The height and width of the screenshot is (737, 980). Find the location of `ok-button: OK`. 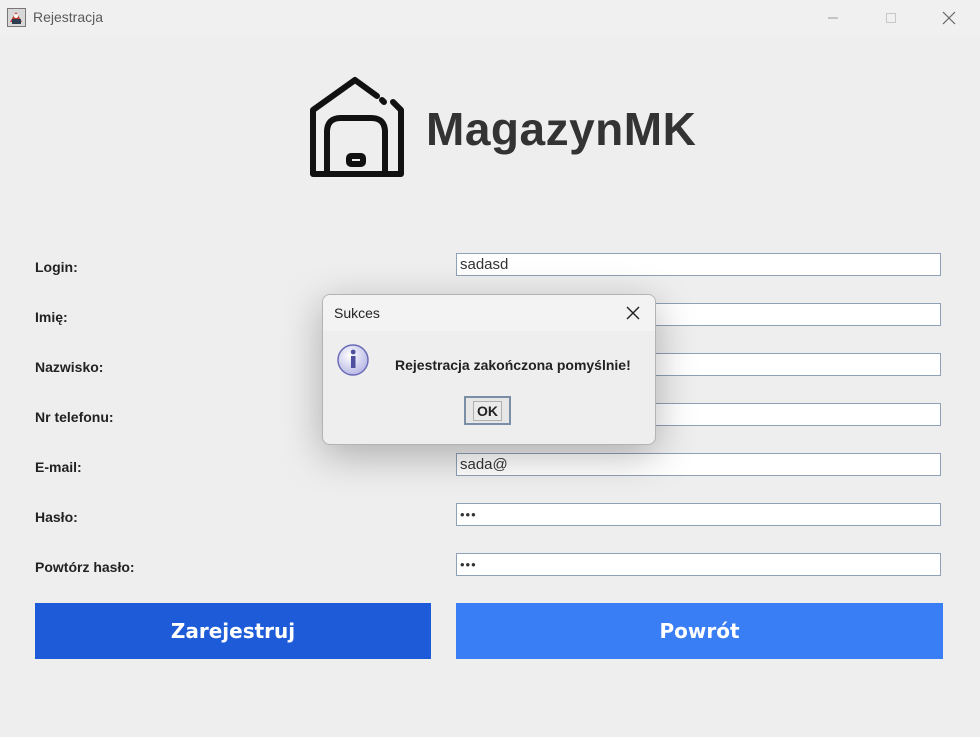

ok-button: OK is located at coordinates (487, 410).